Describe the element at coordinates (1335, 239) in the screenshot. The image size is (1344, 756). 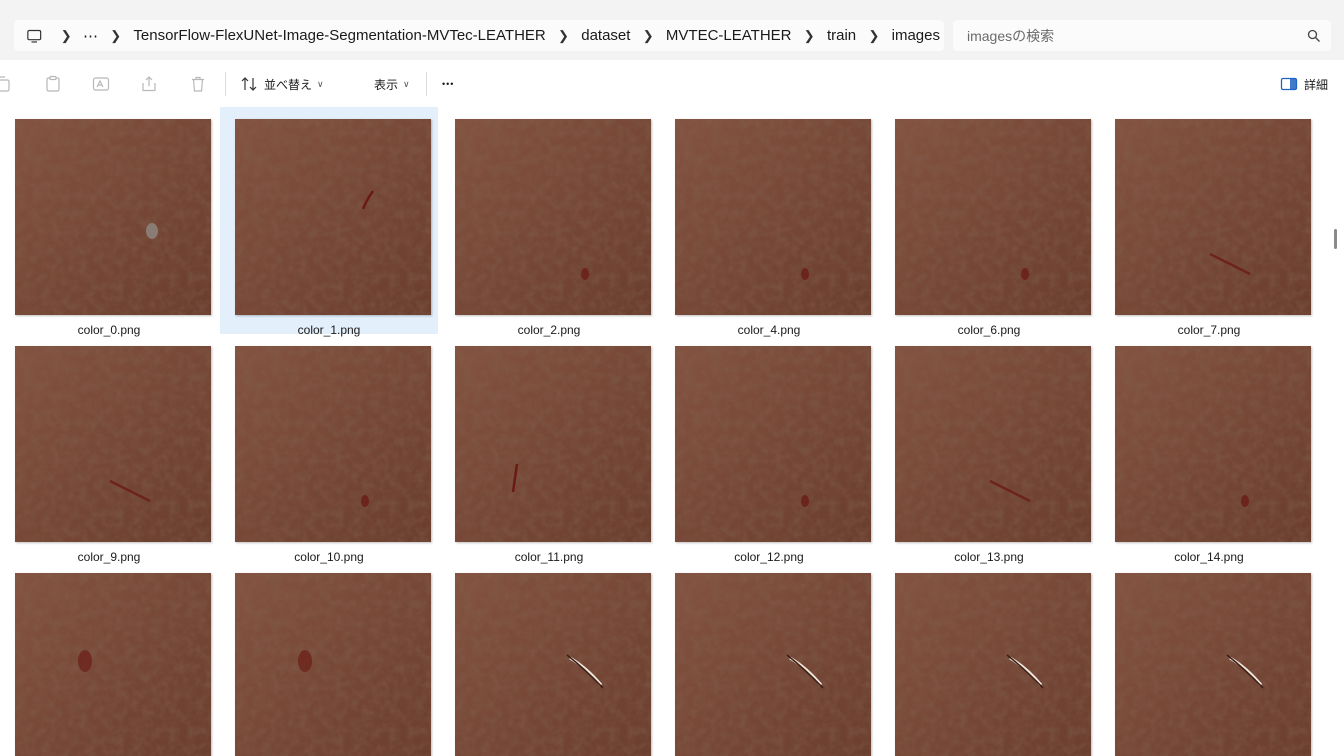
I see `scrollbar` at that location.